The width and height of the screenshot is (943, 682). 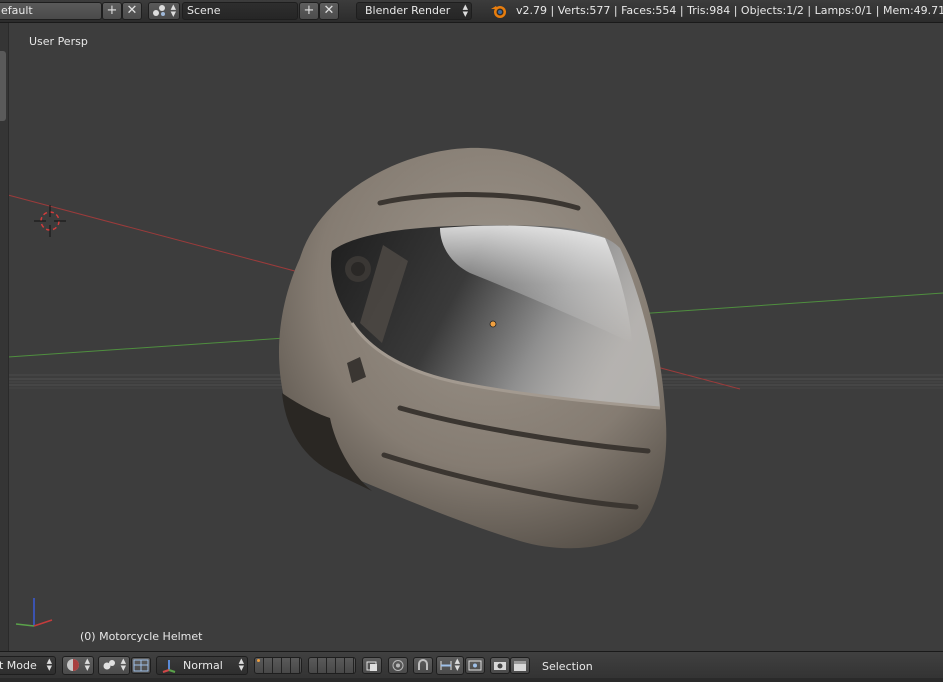 What do you see at coordinates (169, 666) in the screenshot?
I see `transform-axes-icon` at bounding box center [169, 666].